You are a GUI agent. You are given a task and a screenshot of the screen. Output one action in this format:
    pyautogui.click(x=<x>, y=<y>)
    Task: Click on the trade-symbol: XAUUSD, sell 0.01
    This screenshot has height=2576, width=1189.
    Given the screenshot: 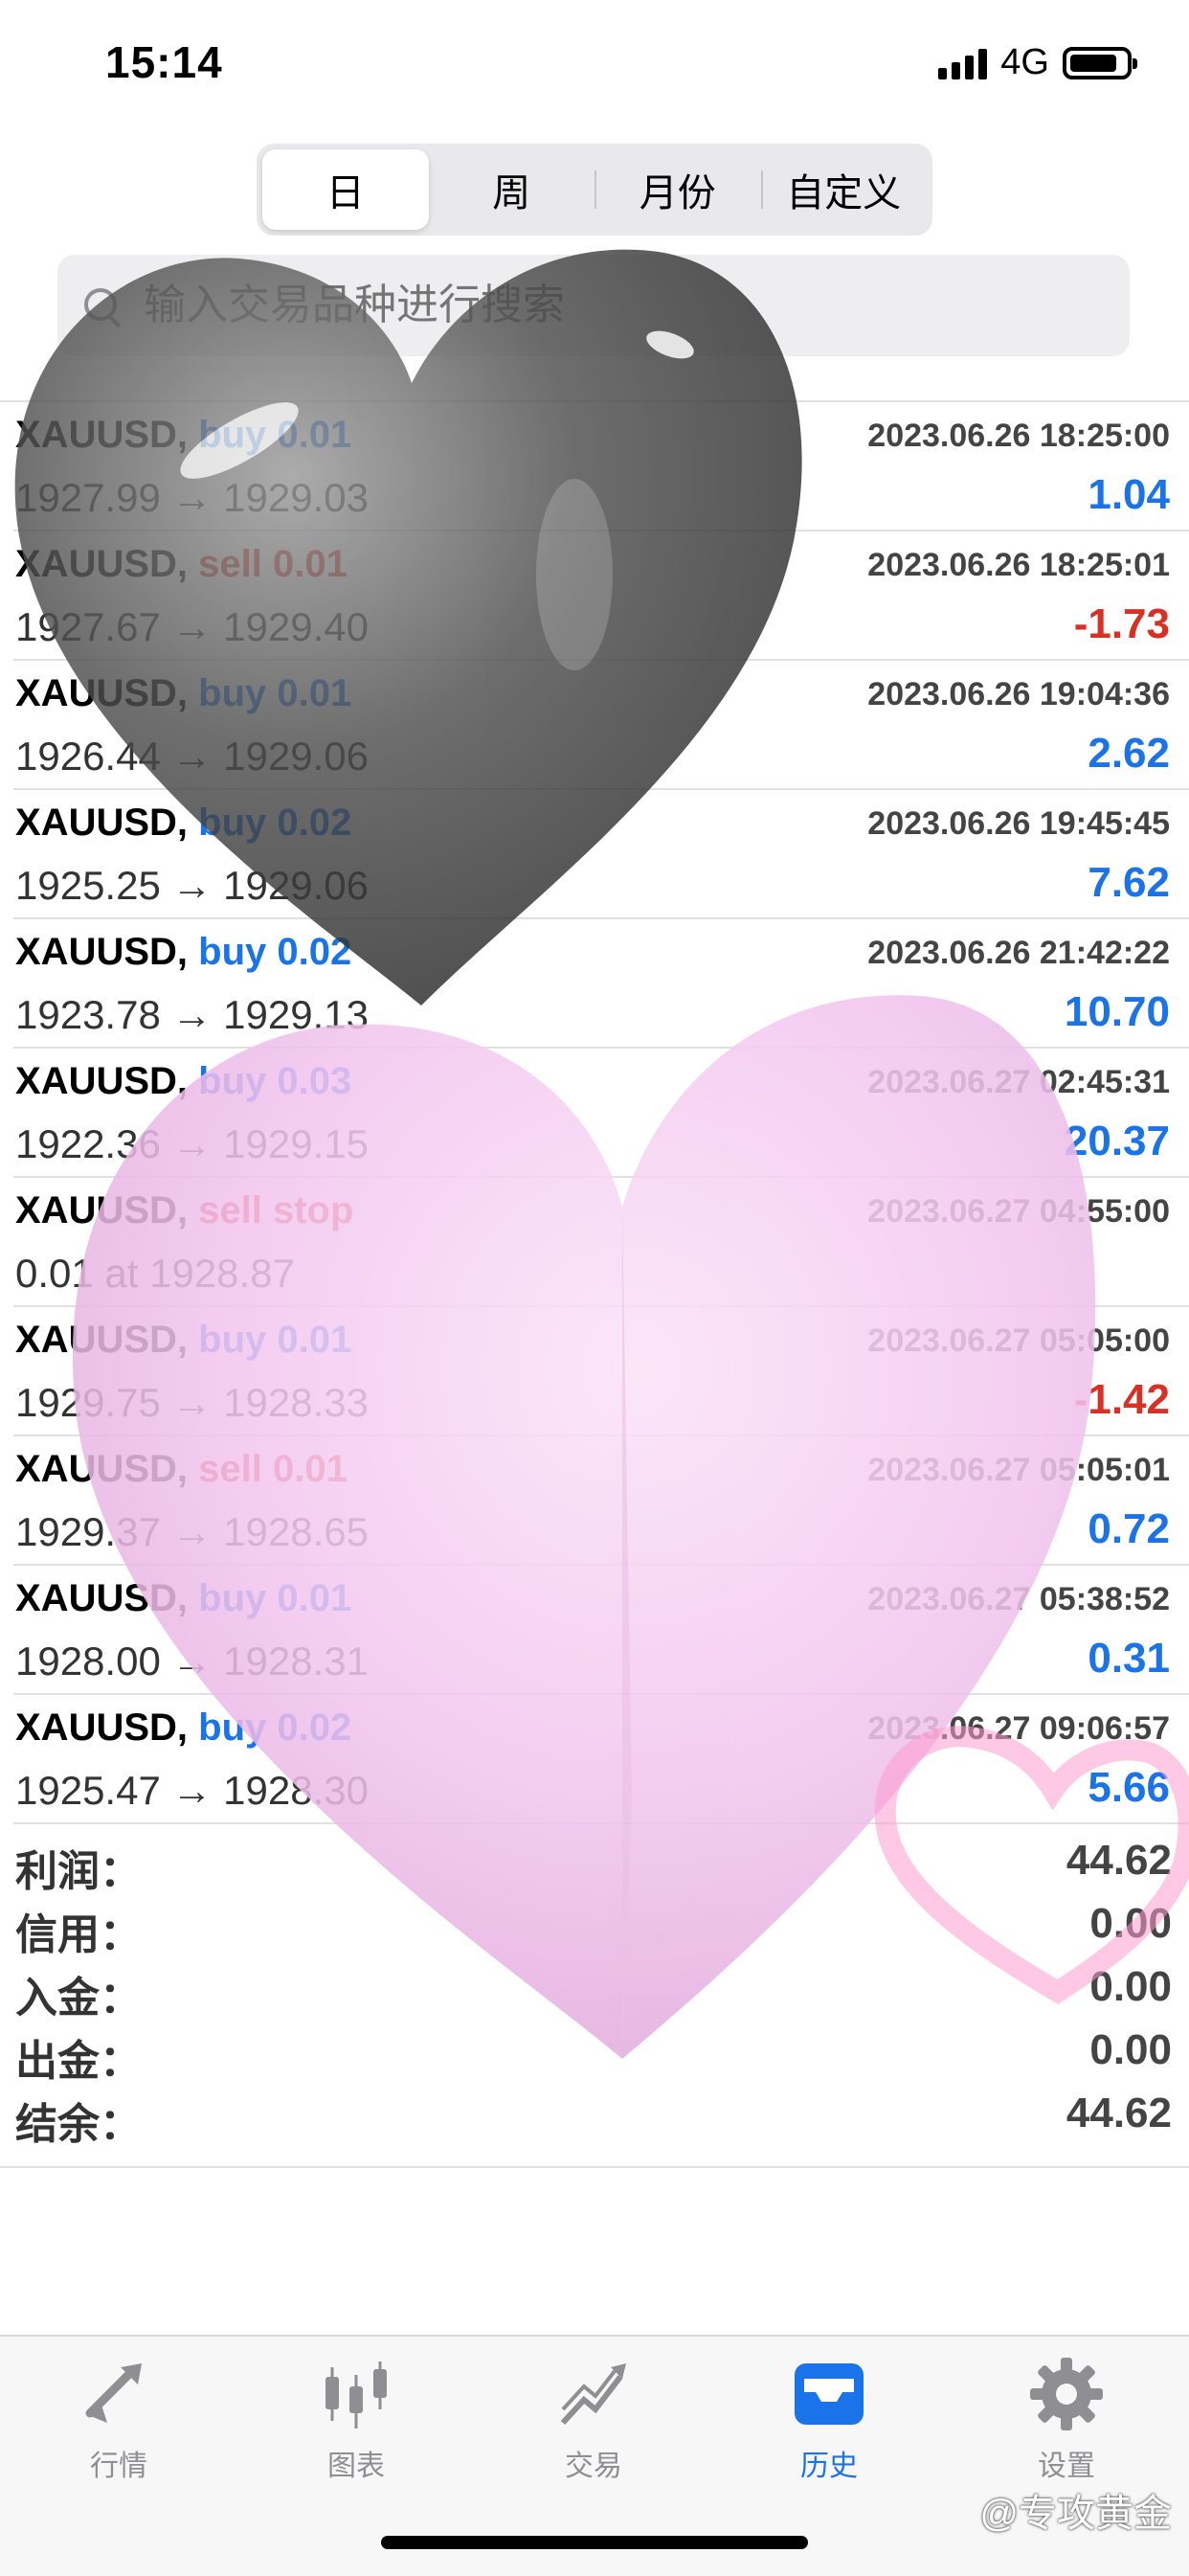 What is the action you would take?
    pyautogui.click(x=181, y=1469)
    